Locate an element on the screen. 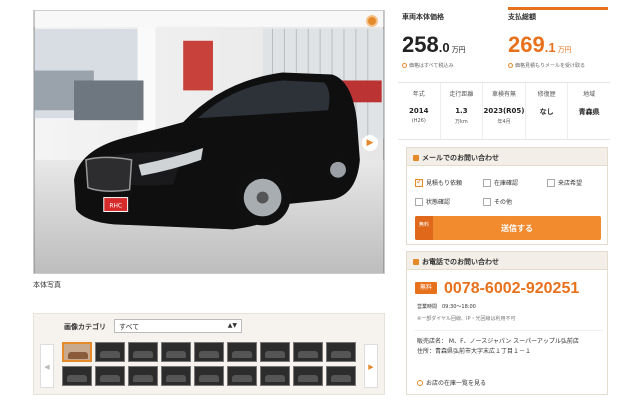 This screenshot has width=640, height=400. mail-inquiry-title: メールでのお問い合わせ is located at coordinates (460, 158).